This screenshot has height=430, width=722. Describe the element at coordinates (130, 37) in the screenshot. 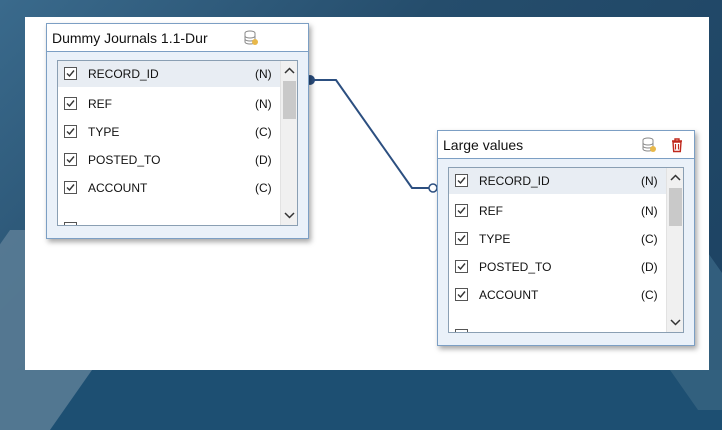

I see `table-title: Dummy Journals 1.1-Dur` at that location.